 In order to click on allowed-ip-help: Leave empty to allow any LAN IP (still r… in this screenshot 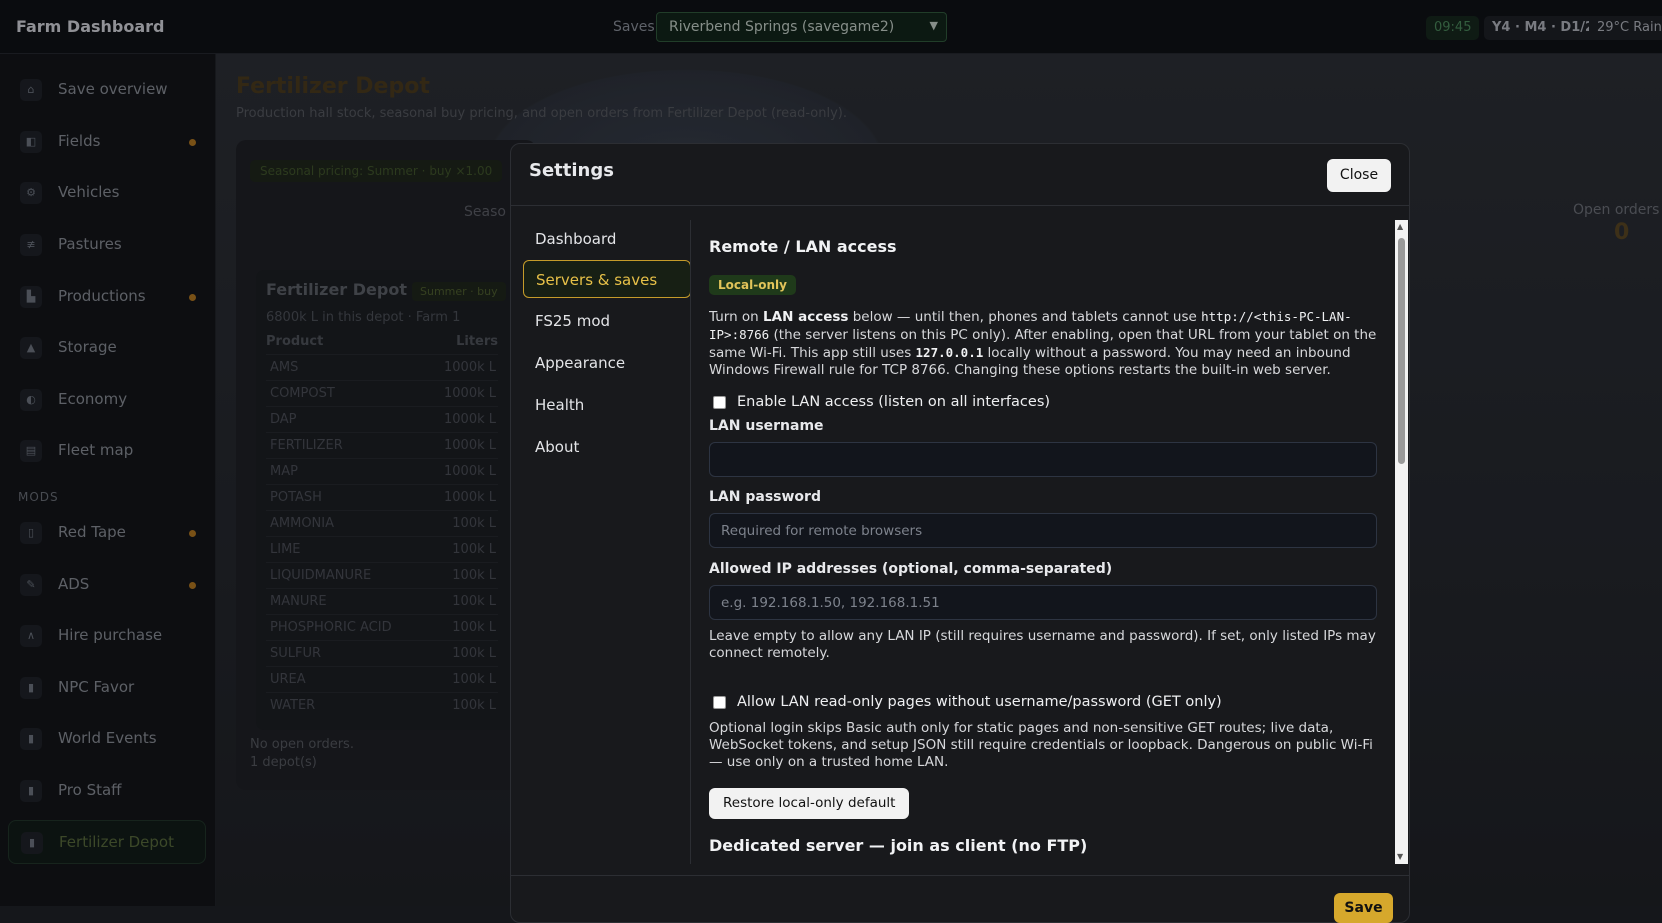, I will do `click(1042, 644)`.